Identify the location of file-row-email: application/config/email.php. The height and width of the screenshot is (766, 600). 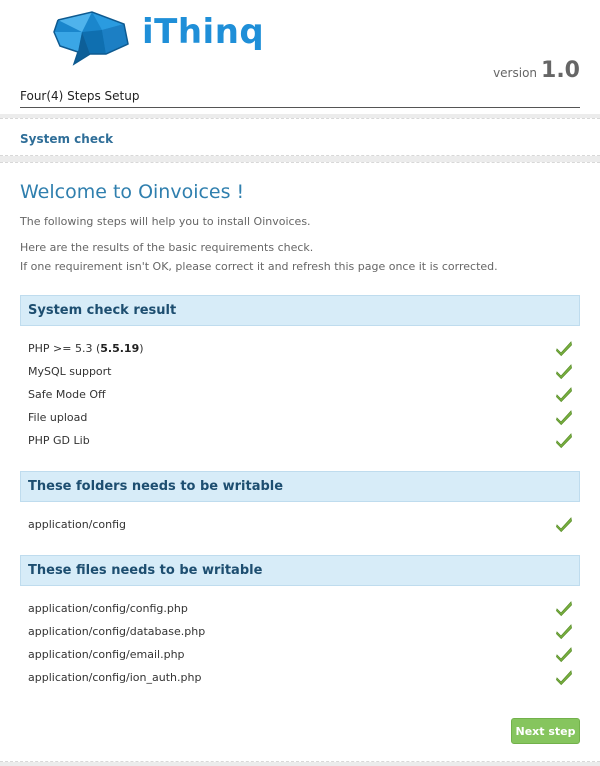
(300, 655).